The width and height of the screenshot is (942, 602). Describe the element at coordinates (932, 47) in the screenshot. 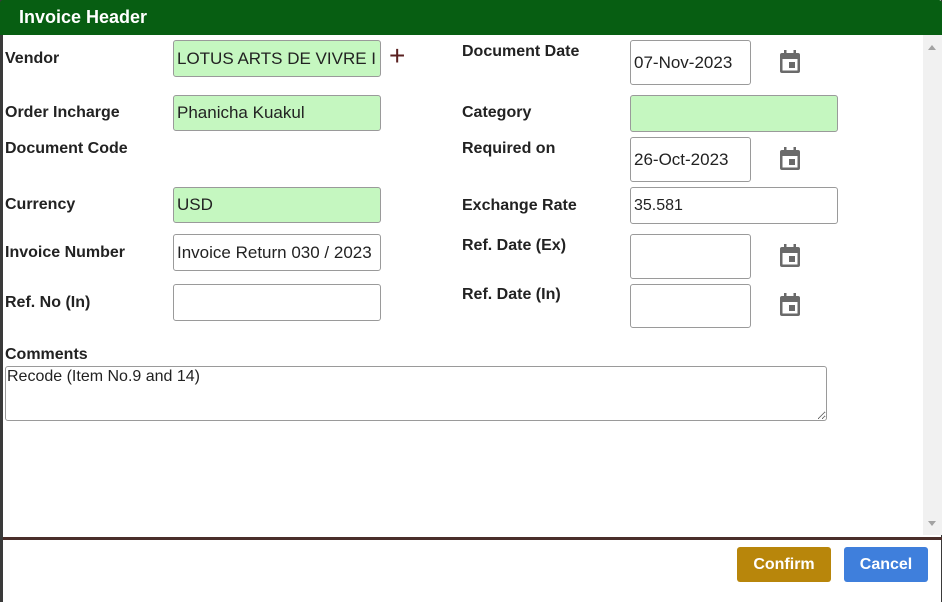

I see `scroll-up-arrow-icon` at that location.